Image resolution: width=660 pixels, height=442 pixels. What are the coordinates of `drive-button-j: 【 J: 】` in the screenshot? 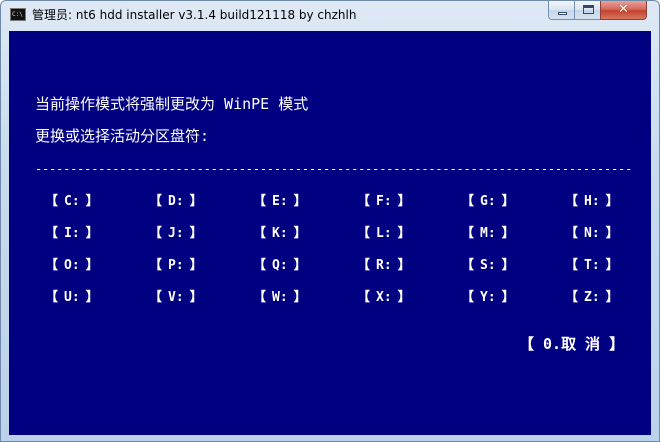 It's located at (179, 234).